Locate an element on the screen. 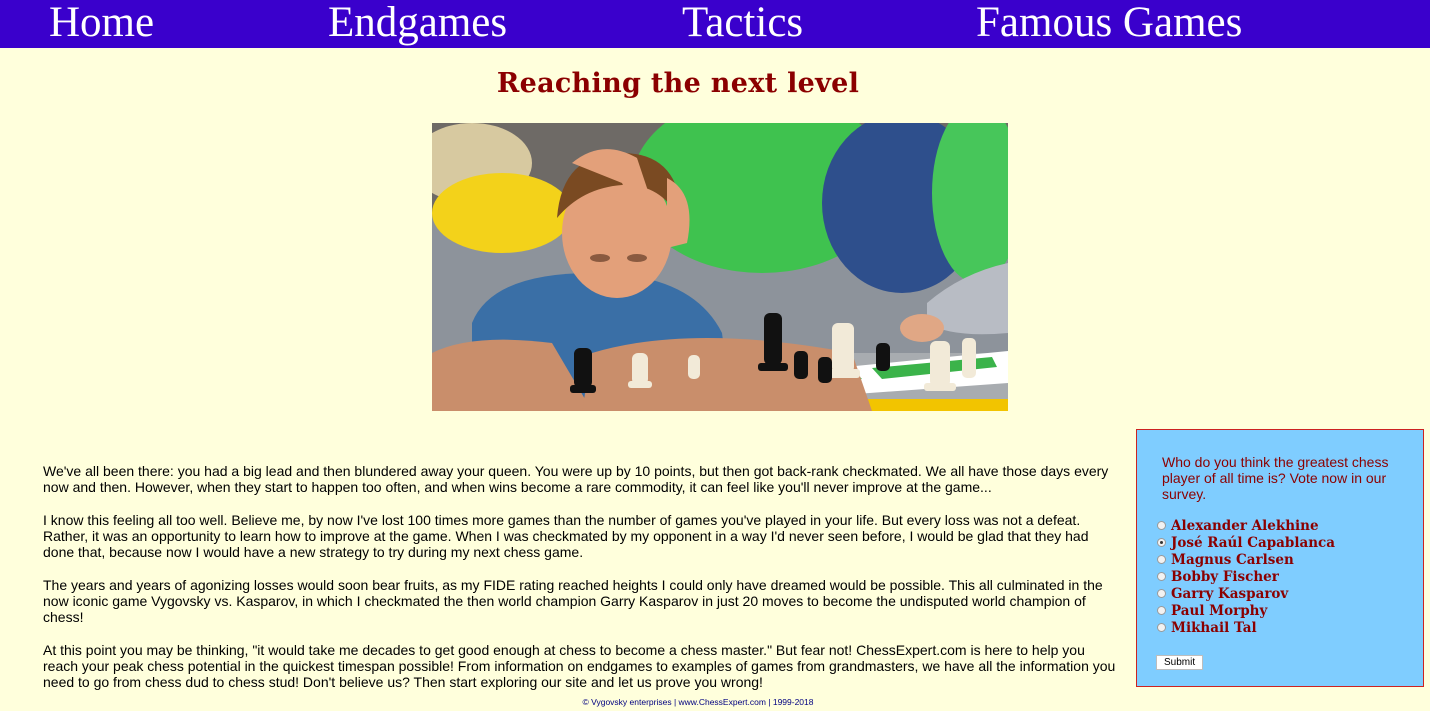  submit-button: Submit is located at coordinates (1180, 662).